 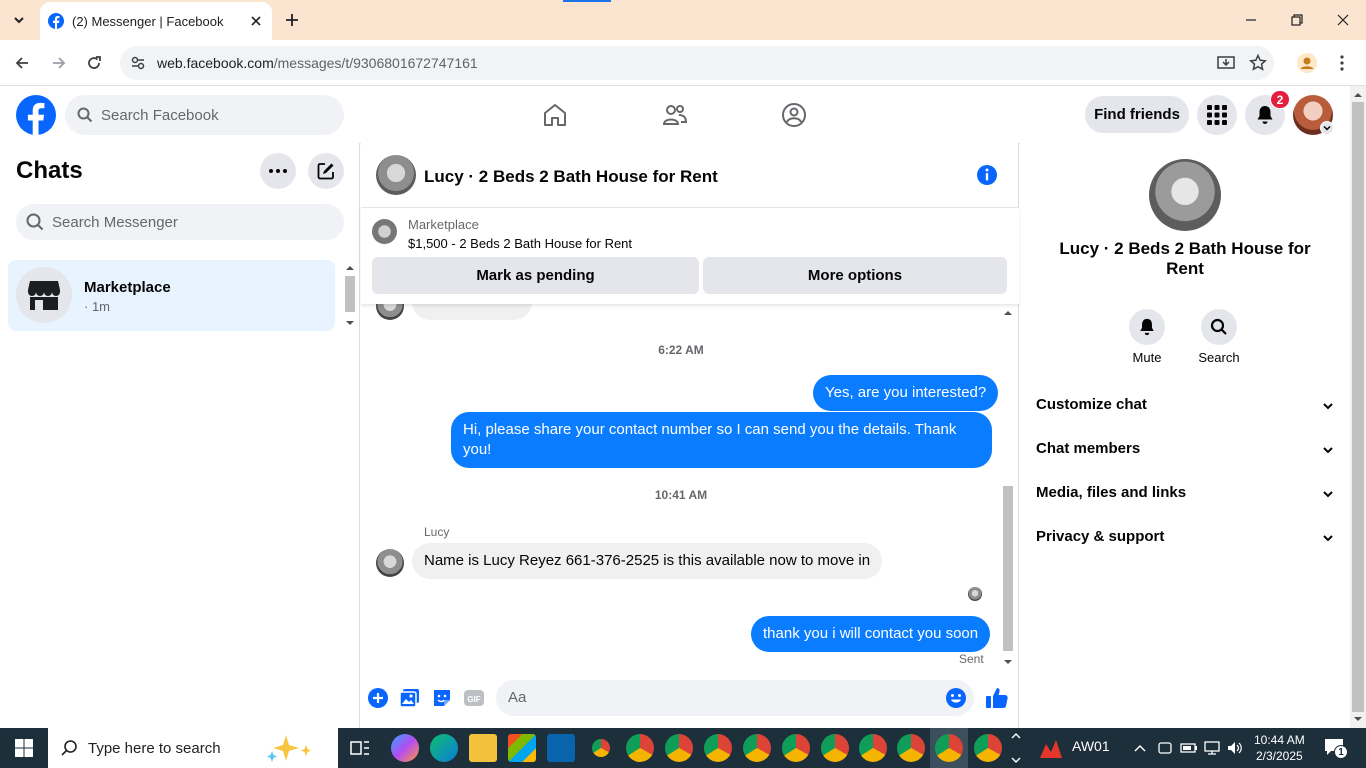 I want to click on outgoing-message: thank you i will contact you soon, so click(x=871, y=634).